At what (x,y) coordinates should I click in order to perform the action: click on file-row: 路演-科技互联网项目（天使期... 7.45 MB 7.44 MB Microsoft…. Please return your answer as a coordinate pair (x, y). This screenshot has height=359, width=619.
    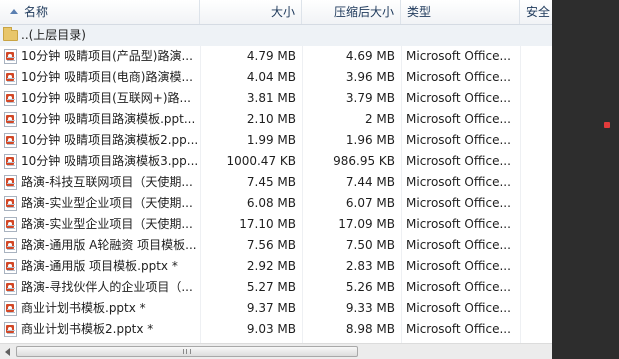
    Looking at the image, I should click on (276, 182).